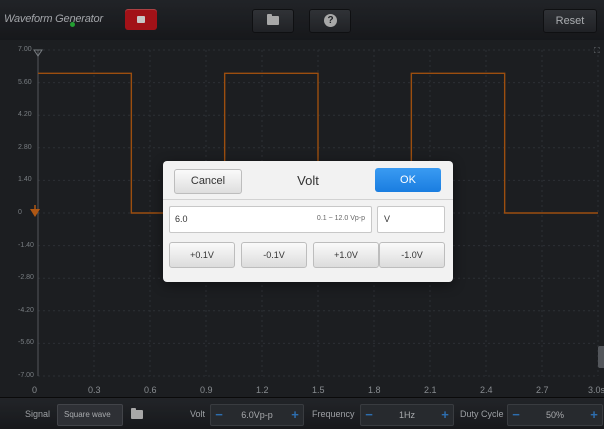 The height and width of the screenshot is (429, 604). I want to click on volt-input: 6.0 0.1 ~ 12.0 Vp-p, so click(270, 219).